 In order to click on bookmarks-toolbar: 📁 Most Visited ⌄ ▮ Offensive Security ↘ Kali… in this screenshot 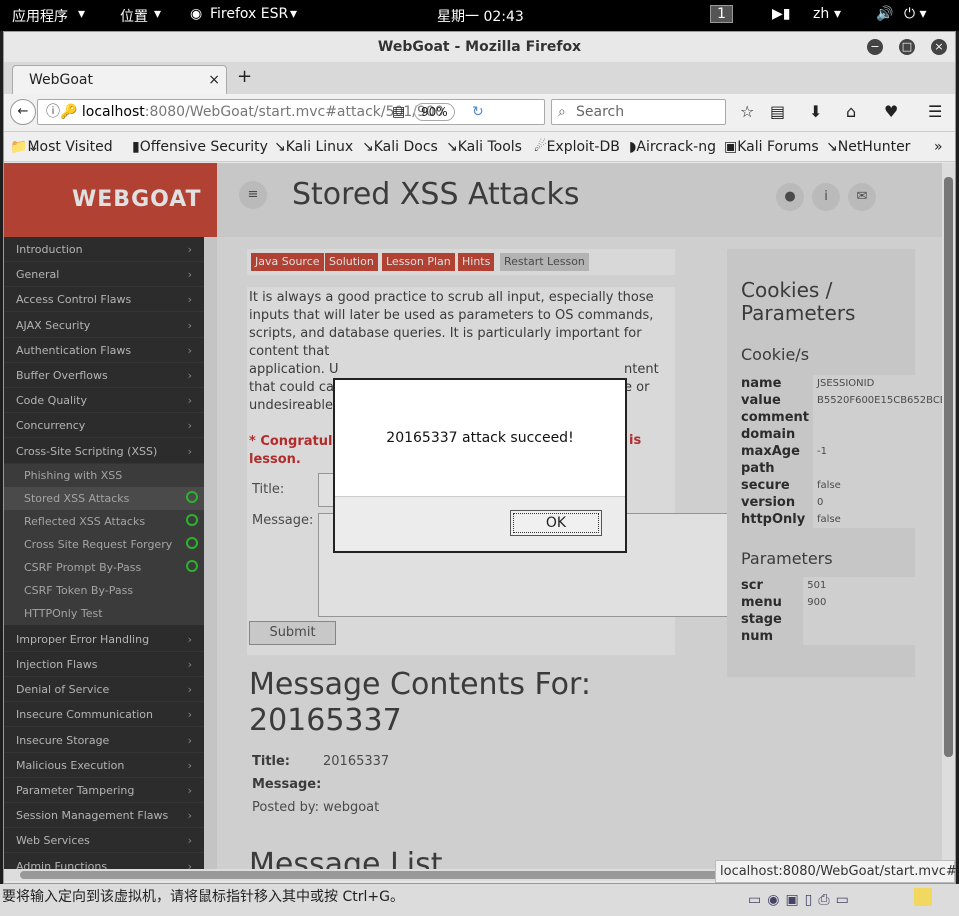, I will do `click(479, 147)`.